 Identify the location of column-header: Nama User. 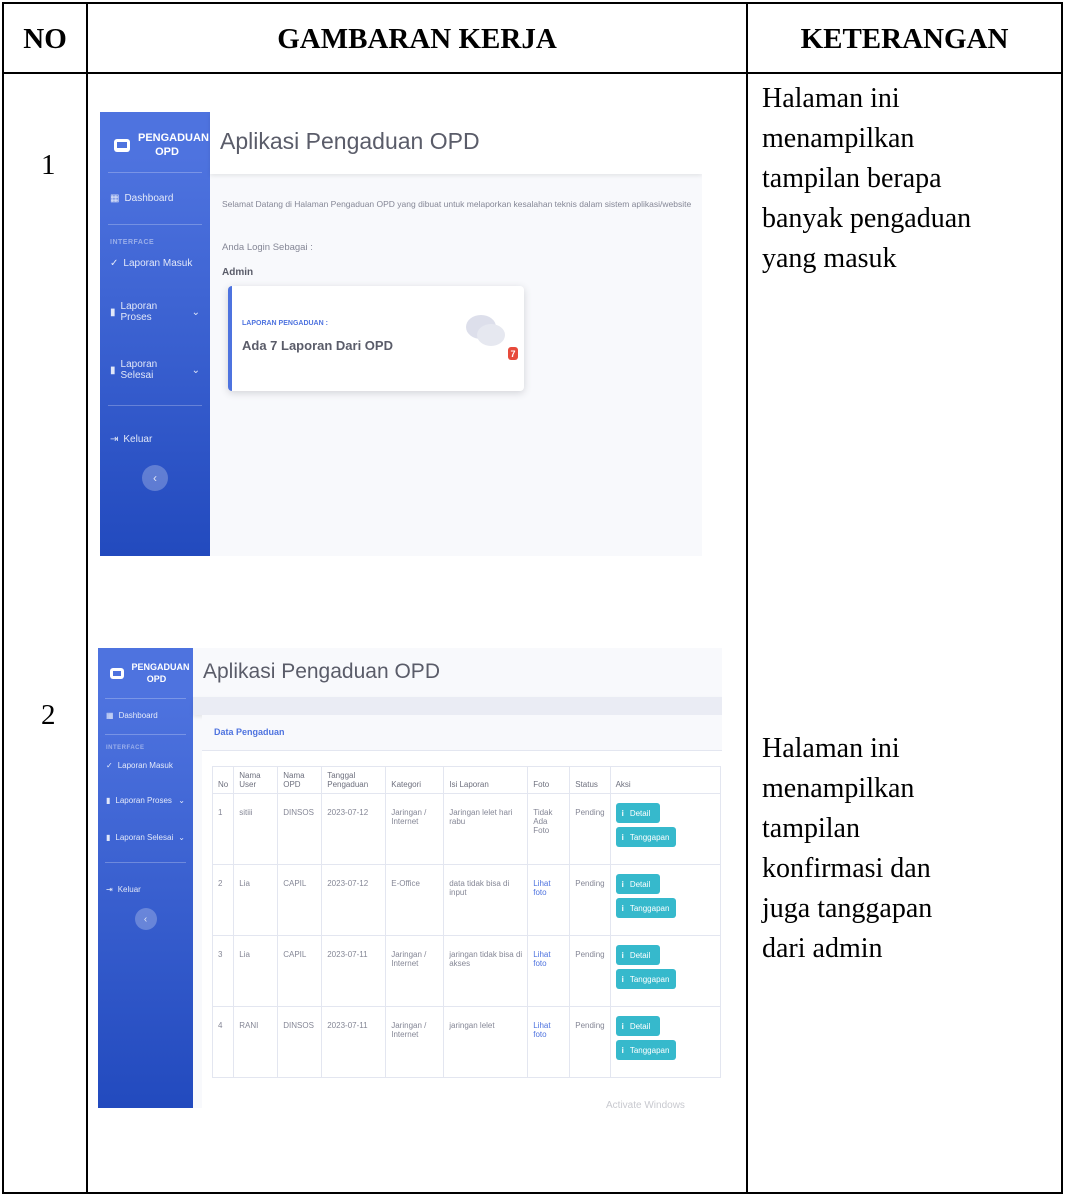
(256, 780).